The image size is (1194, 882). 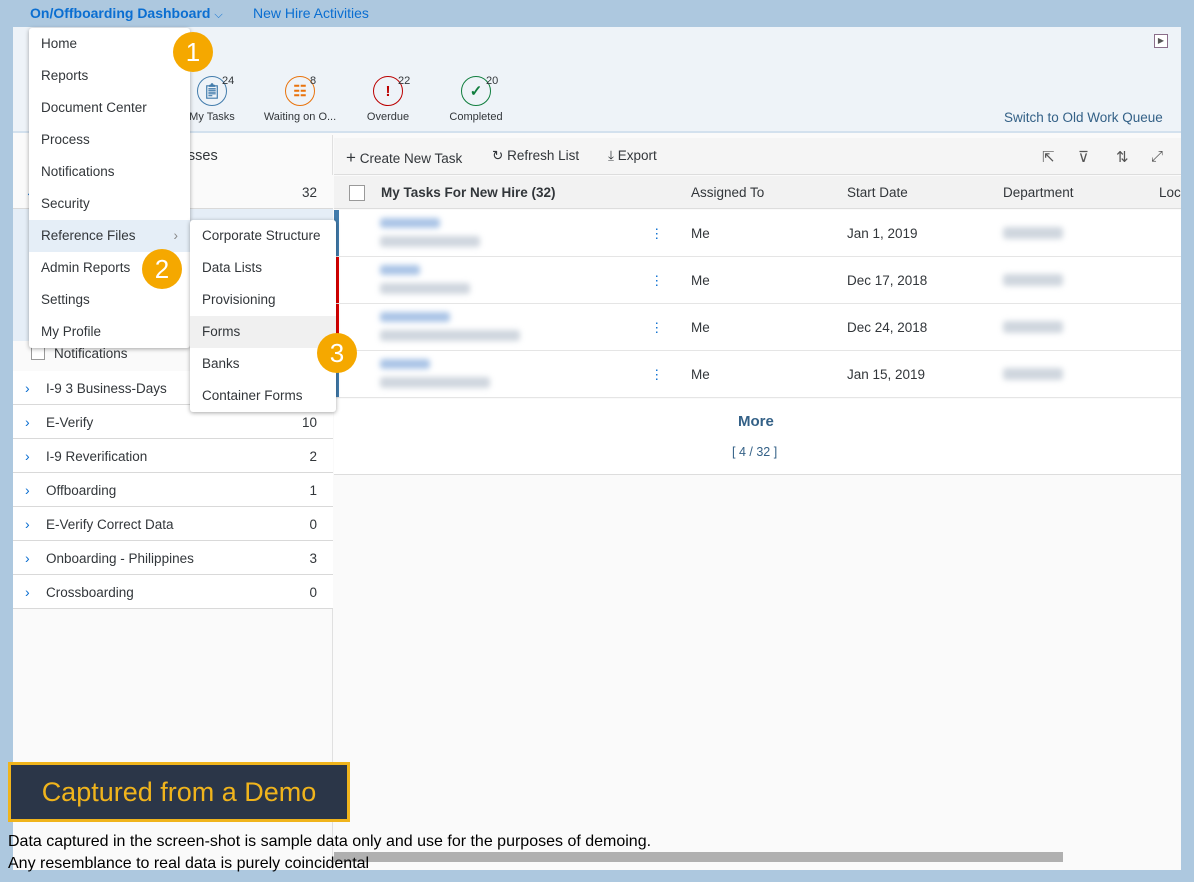 I want to click on process-label: E-Verify, so click(x=70, y=422).